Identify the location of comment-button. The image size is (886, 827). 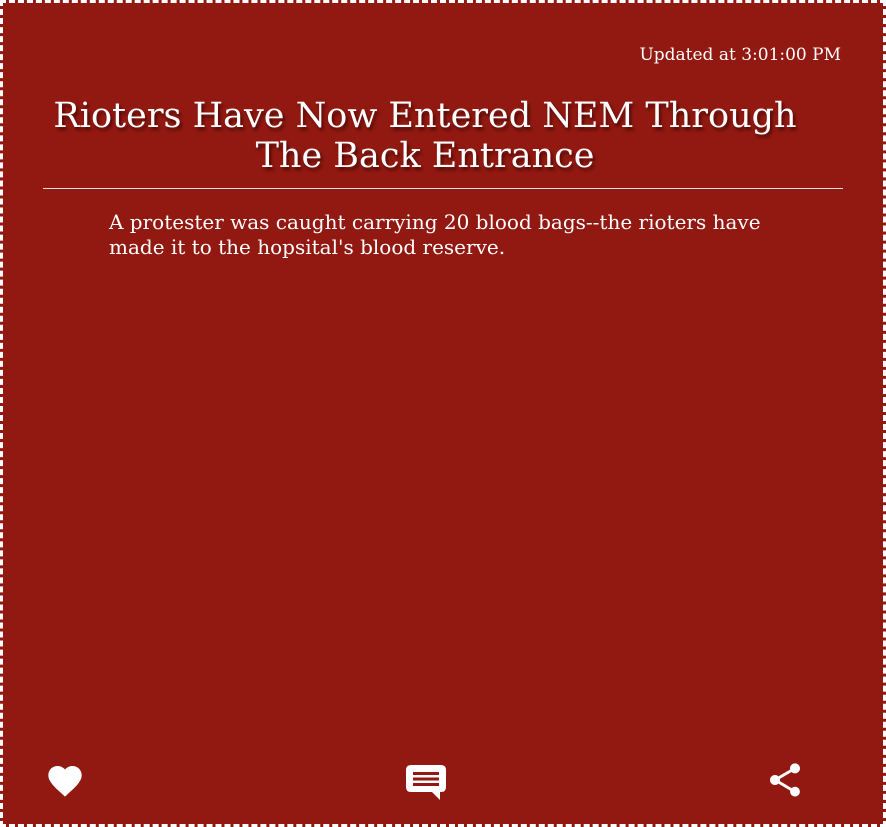
(426, 783).